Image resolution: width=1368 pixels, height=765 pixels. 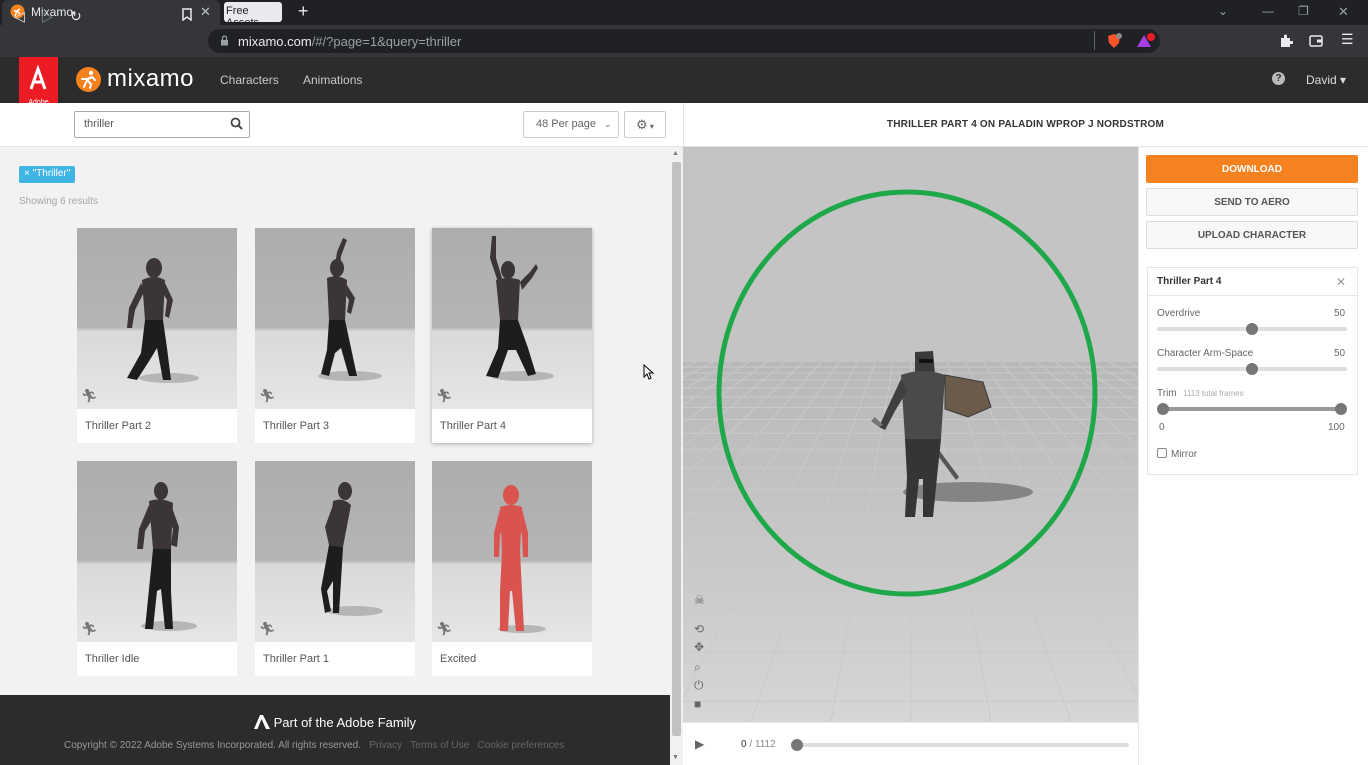 I want to click on zoom-icon: ⌕, so click(x=697, y=667).